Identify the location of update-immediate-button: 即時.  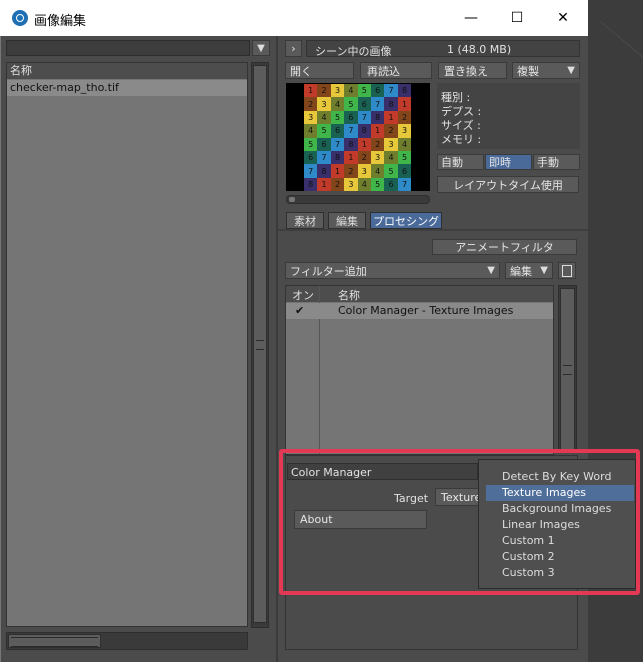
(508, 162).